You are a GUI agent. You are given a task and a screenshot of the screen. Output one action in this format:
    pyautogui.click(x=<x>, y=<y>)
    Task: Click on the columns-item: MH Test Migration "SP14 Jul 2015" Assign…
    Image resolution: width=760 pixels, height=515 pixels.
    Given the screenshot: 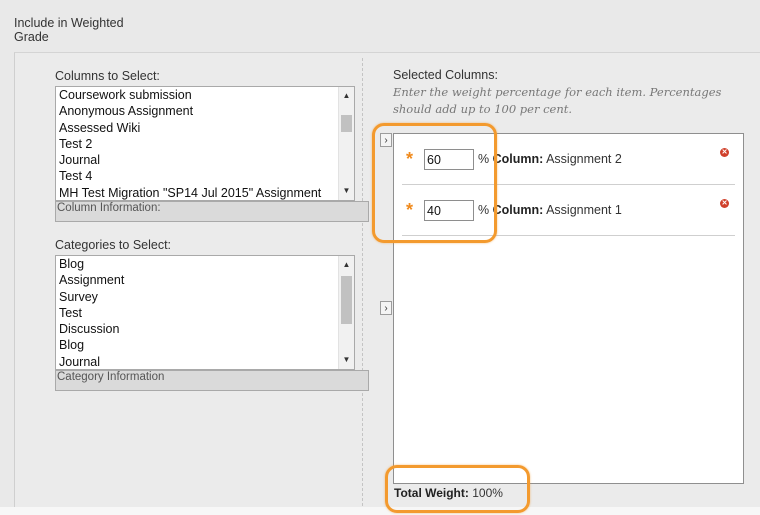 What is the action you would take?
    pyautogui.click(x=195, y=192)
    